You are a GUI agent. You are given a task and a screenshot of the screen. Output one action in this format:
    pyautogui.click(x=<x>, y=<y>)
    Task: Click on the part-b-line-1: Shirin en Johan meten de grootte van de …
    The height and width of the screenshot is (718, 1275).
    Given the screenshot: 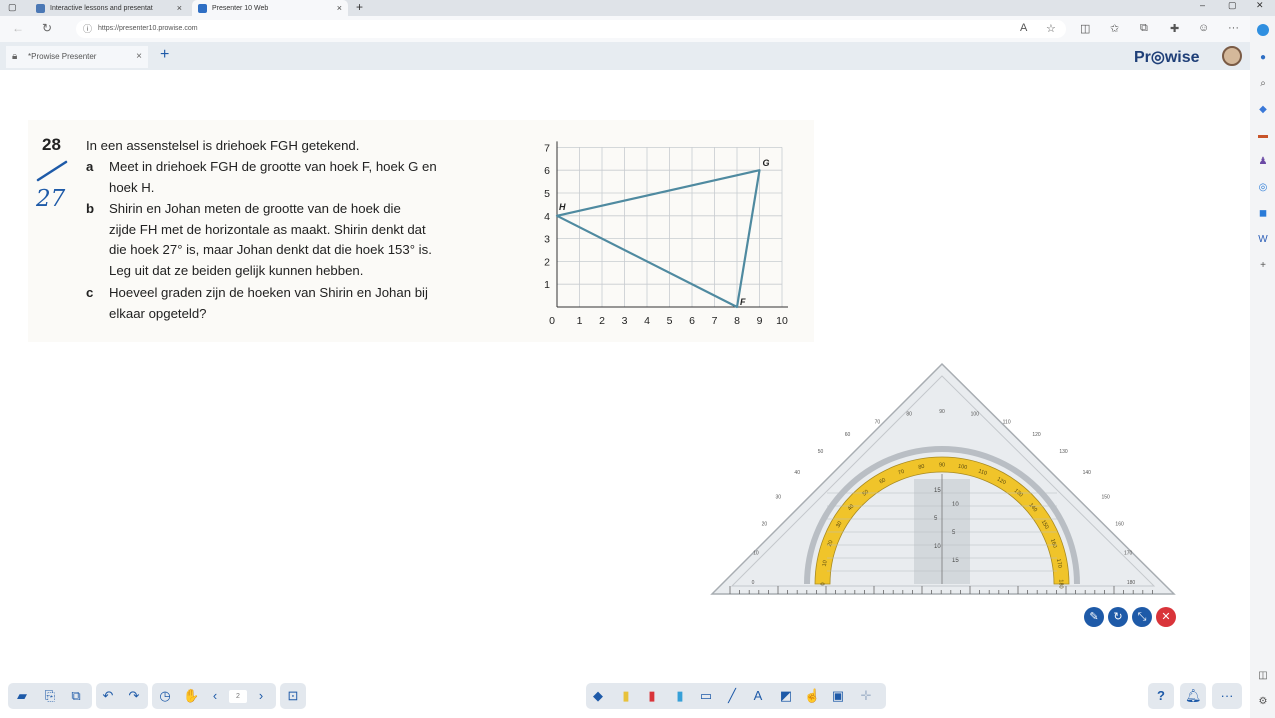 What is the action you would take?
    pyautogui.click(x=255, y=208)
    